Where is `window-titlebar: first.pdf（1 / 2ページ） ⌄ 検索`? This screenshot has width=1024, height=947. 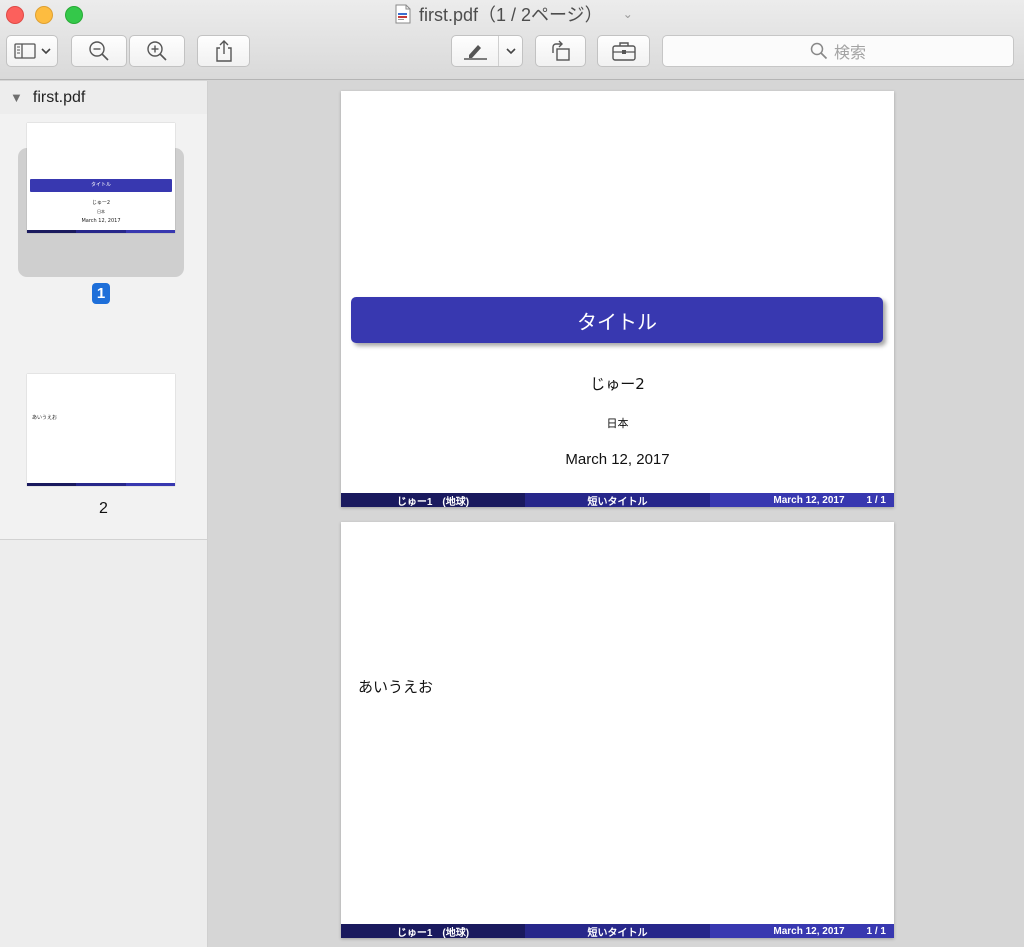 window-titlebar: first.pdf（1 / 2ページ） ⌄ 検索 is located at coordinates (512, 40).